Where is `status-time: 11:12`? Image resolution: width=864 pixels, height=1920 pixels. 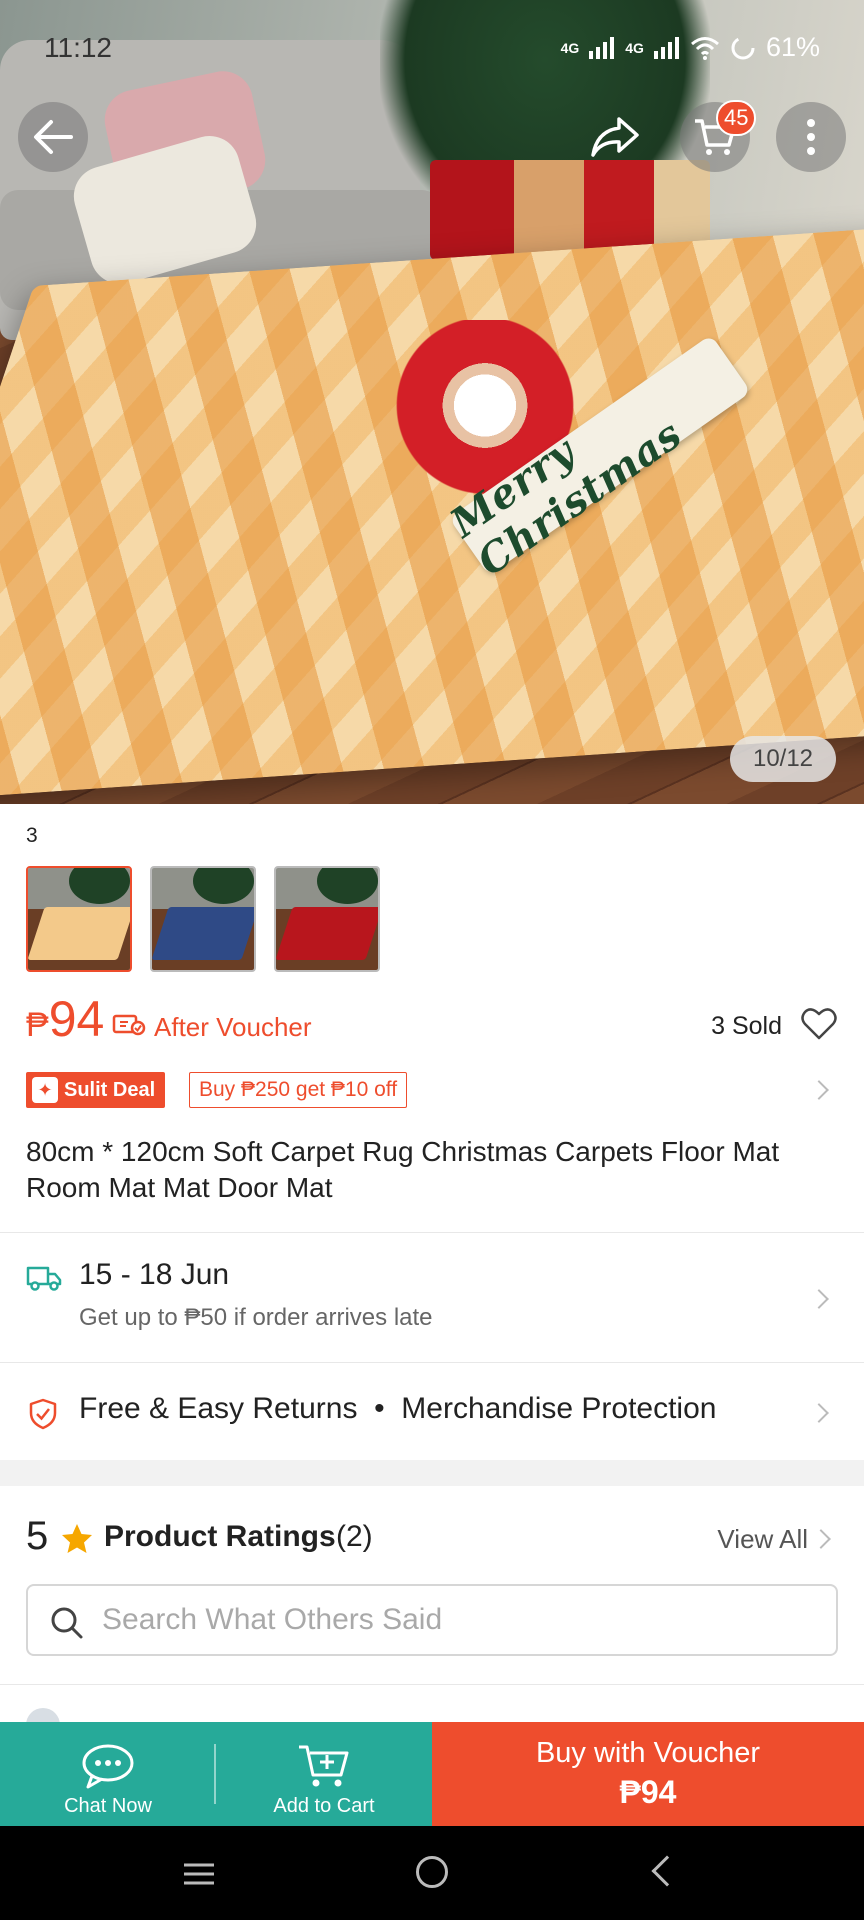
status-time: 11:12 is located at coordinates (78, 47).